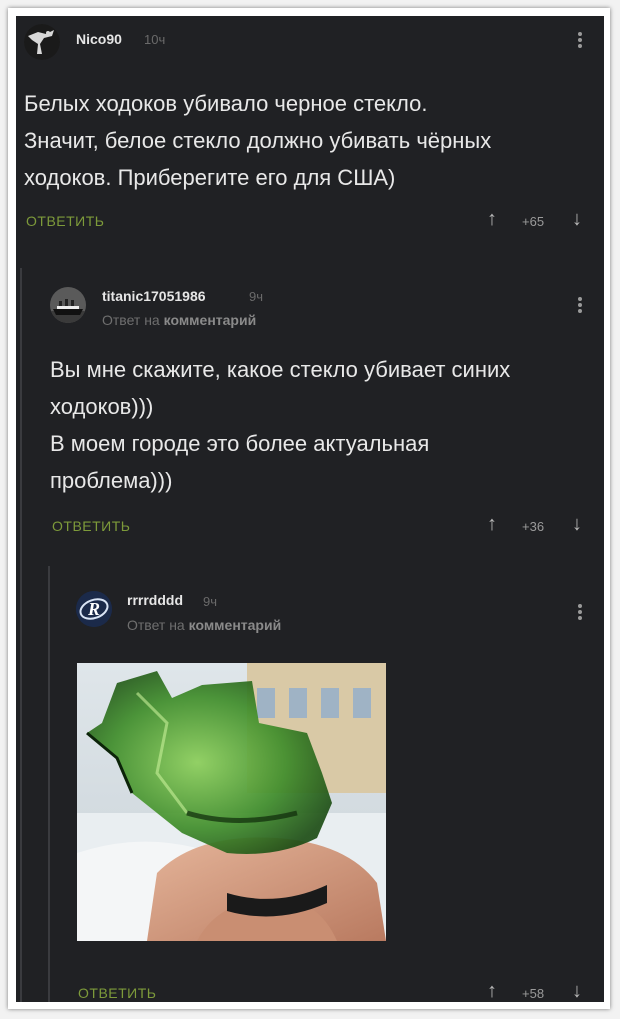 This screenshot has height=1019, width=620. Describe the element at coordinates (155, 600) in the screenshot. I see `username: rrrrdddd` at that location.